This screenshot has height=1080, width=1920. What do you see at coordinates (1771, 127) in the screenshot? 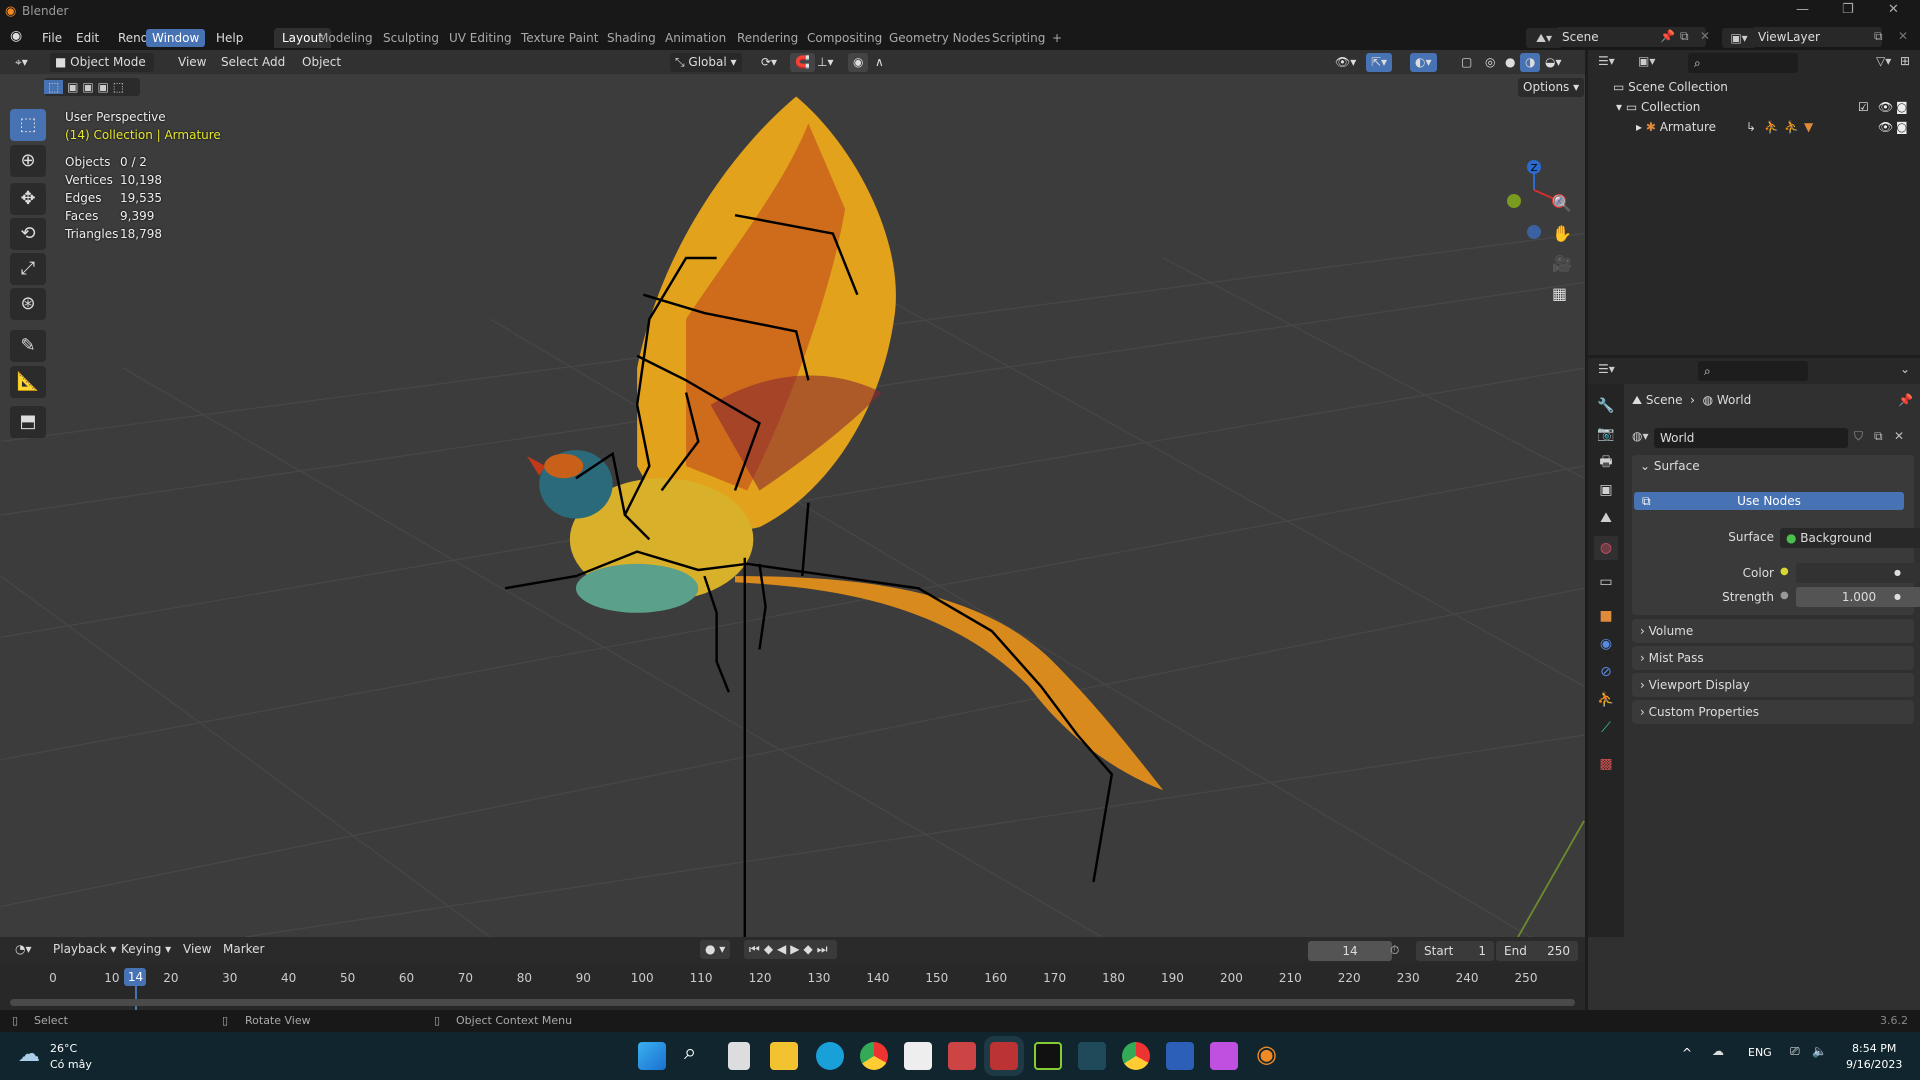
I see `armature-data-icon: ⛹` at bounding box center [1771, 127].